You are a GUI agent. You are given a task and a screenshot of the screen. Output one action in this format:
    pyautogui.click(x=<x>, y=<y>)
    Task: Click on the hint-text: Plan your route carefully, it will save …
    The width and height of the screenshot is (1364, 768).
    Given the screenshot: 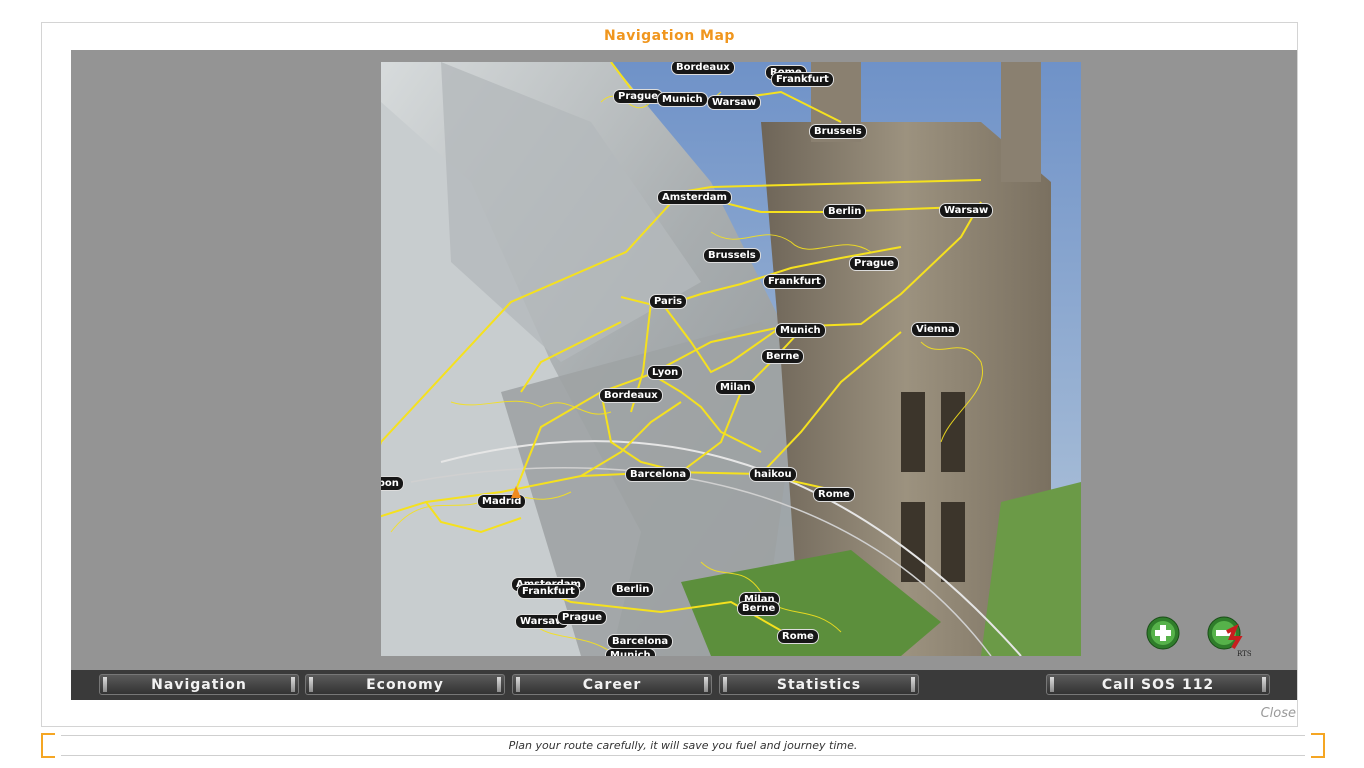 What is the action you would take?
    pyautogui.click(x=683, y=745)
    